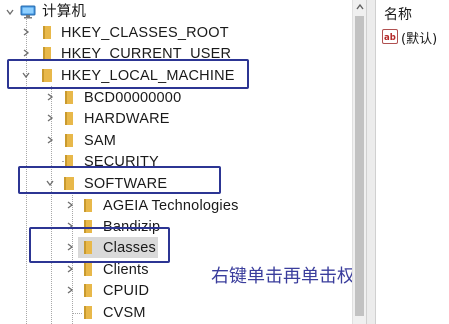 The height and width of the screenshot is (324, 449). I want to click on computer-icon, so click(28, 12).